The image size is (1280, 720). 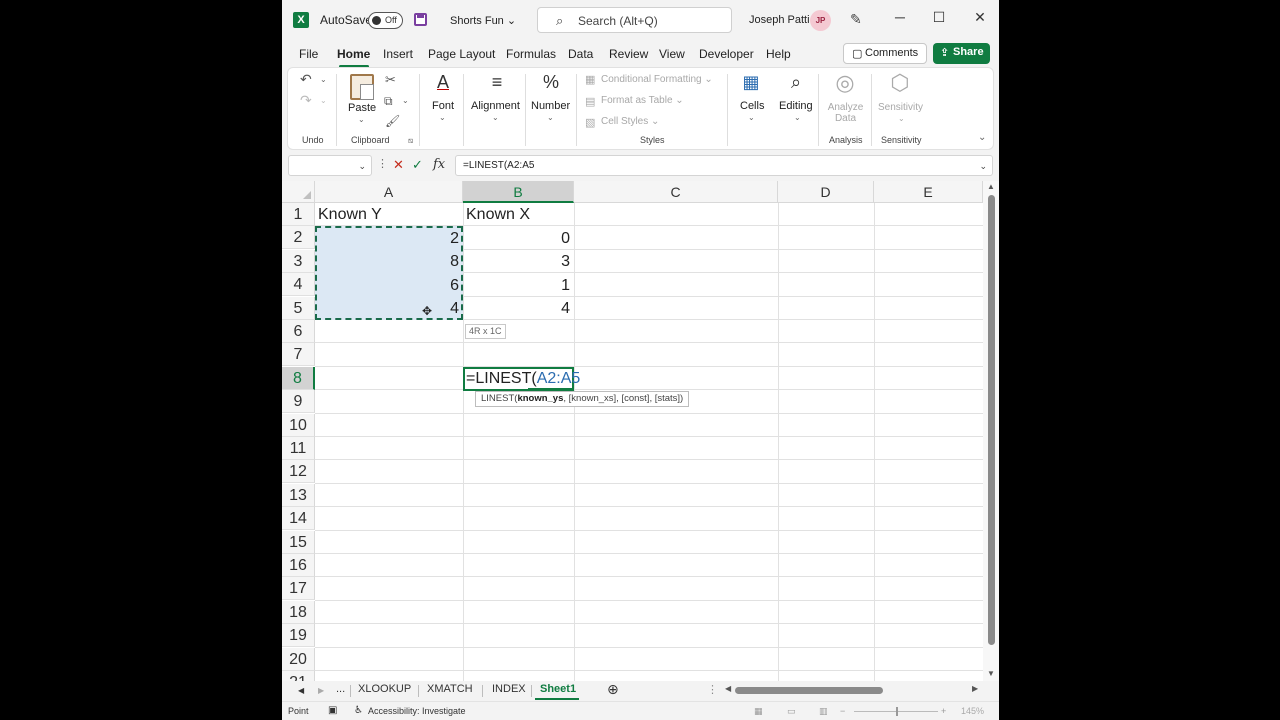 What do you see at coordinates (461, 54) in the screenshot?
I see `tab-page-layout: Page Layout` at bounding box center [461, 54].